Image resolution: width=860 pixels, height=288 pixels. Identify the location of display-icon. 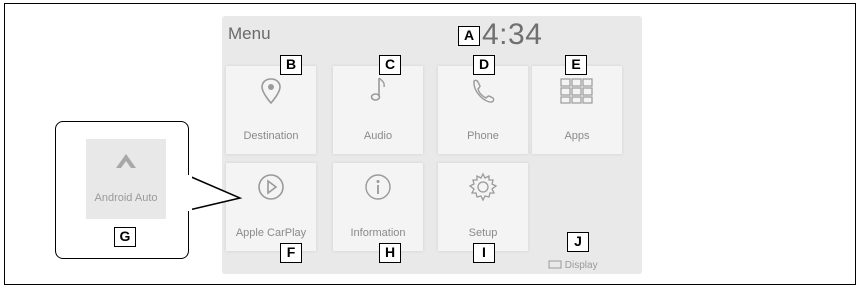
(555, 264).